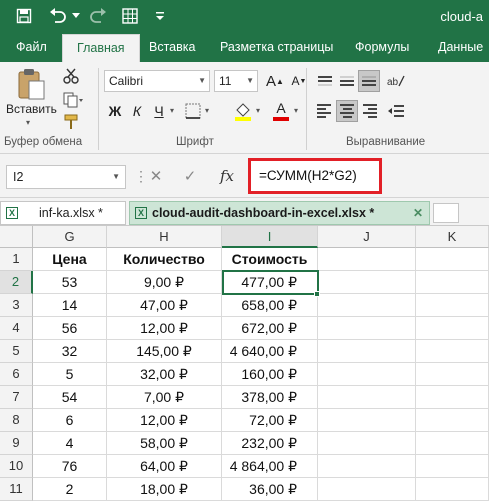  I want to click on table-cell: 36,00 ₽, so click(270, 489).